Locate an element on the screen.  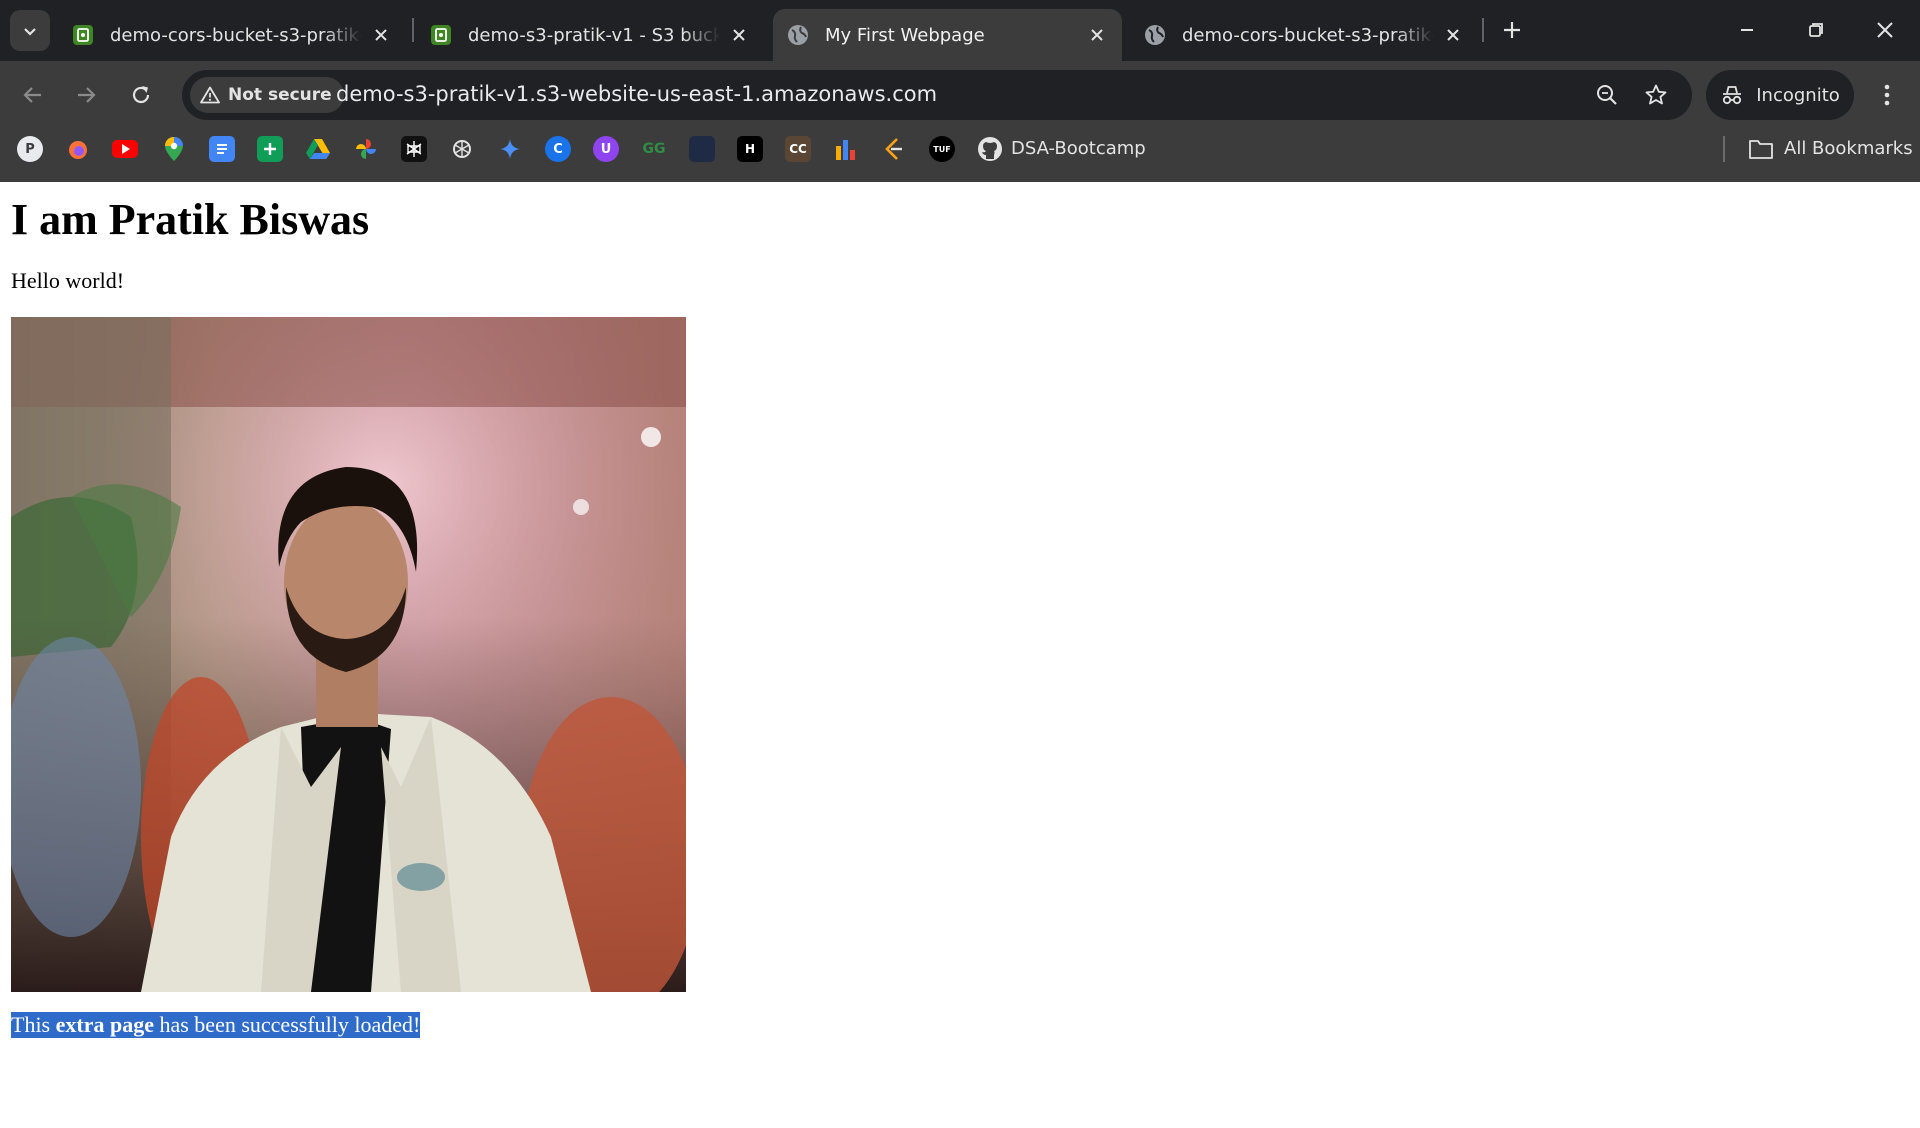
star-icon is located at coordinates (1656, 94).